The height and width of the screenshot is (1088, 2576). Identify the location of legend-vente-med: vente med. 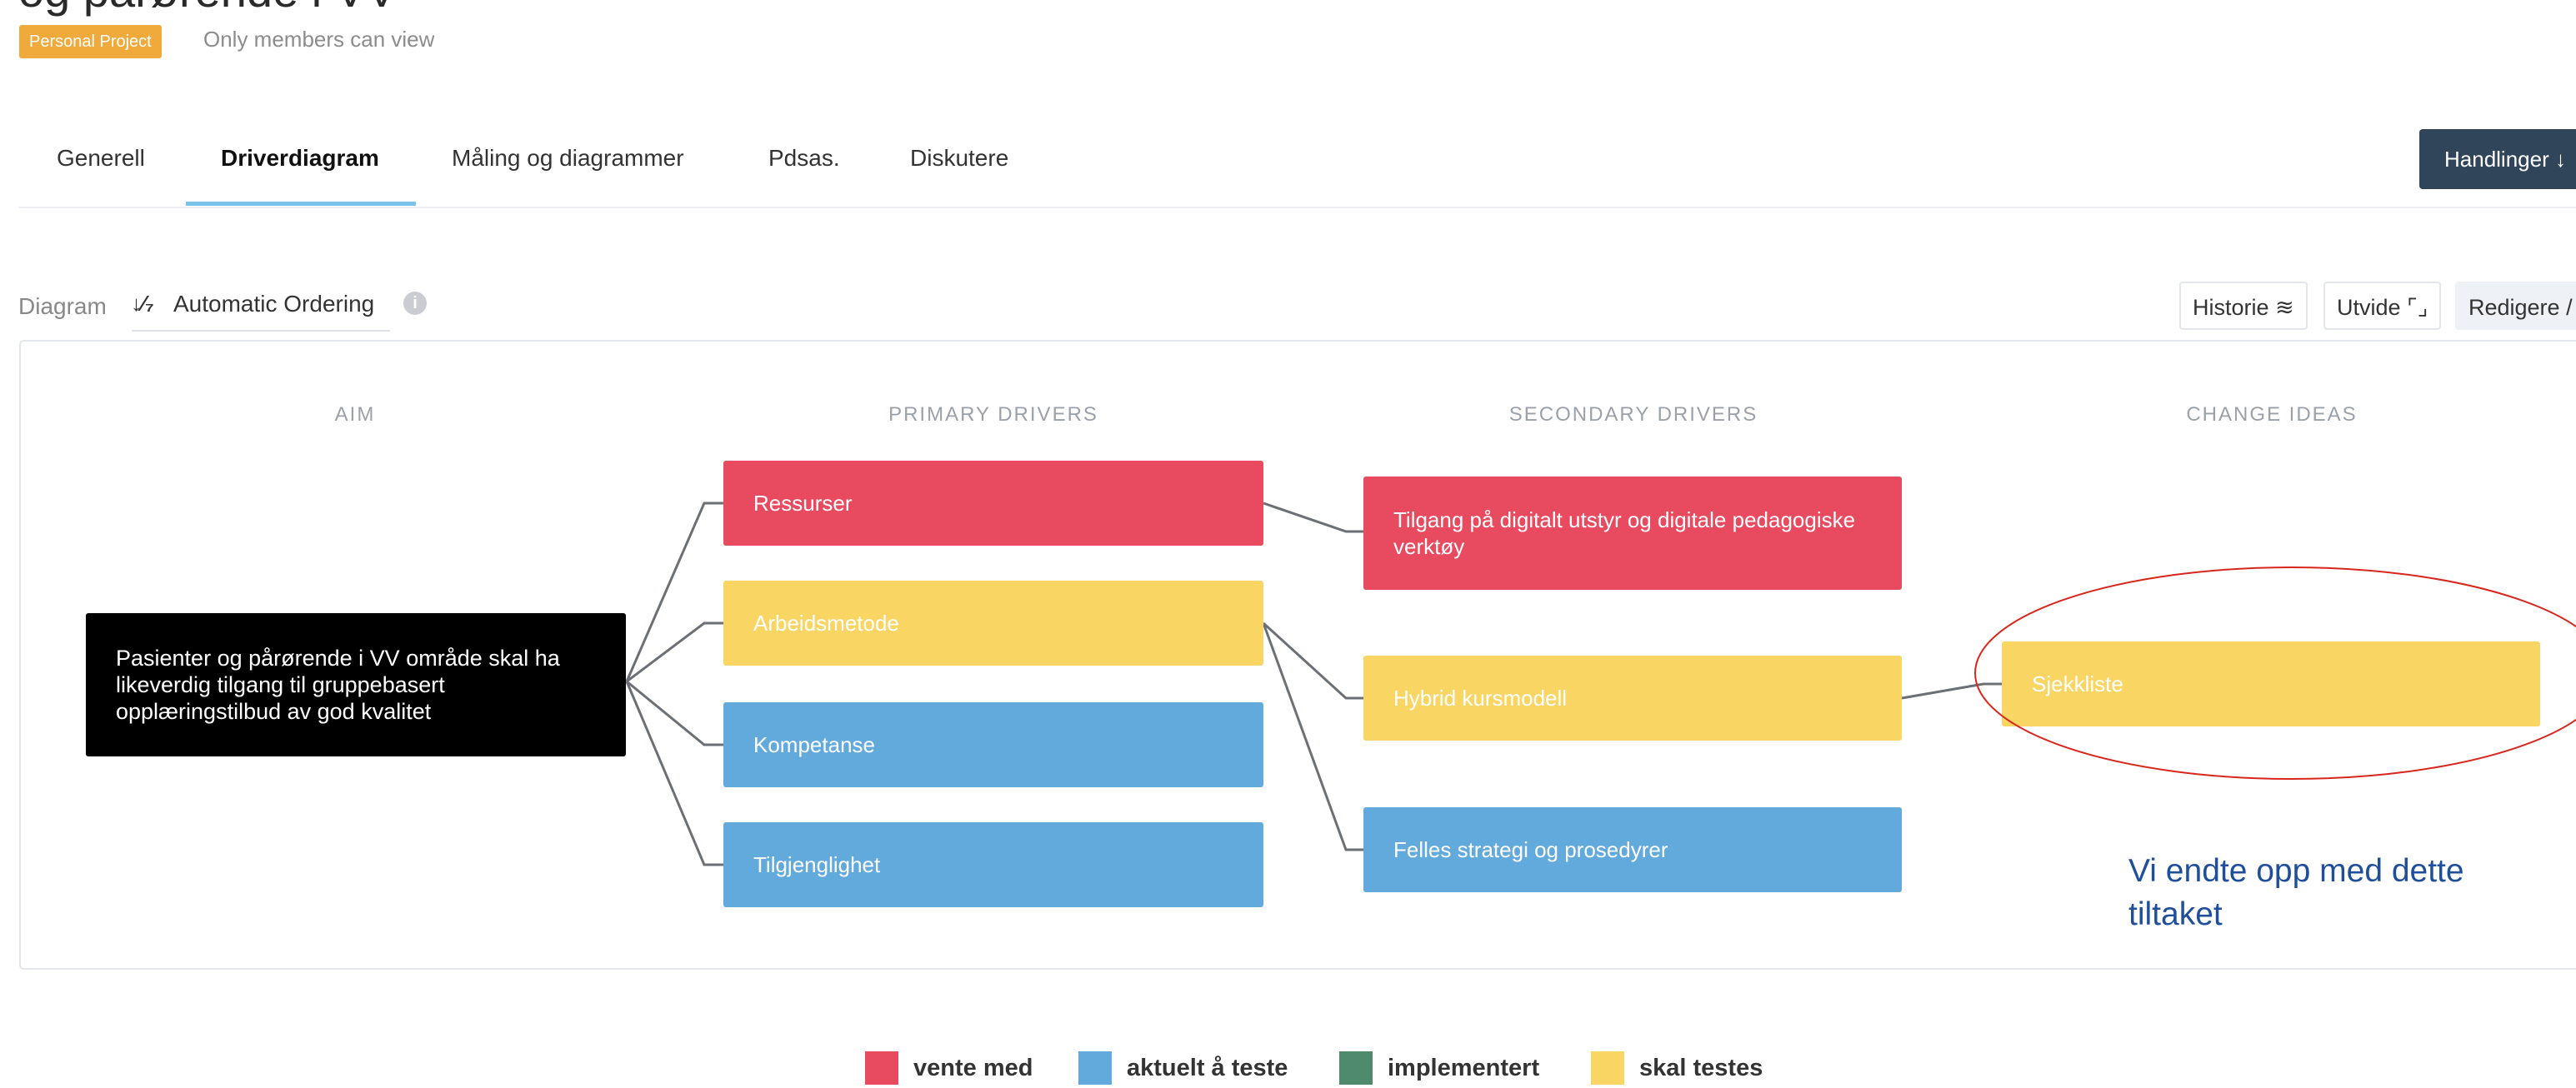
(949, 1068).